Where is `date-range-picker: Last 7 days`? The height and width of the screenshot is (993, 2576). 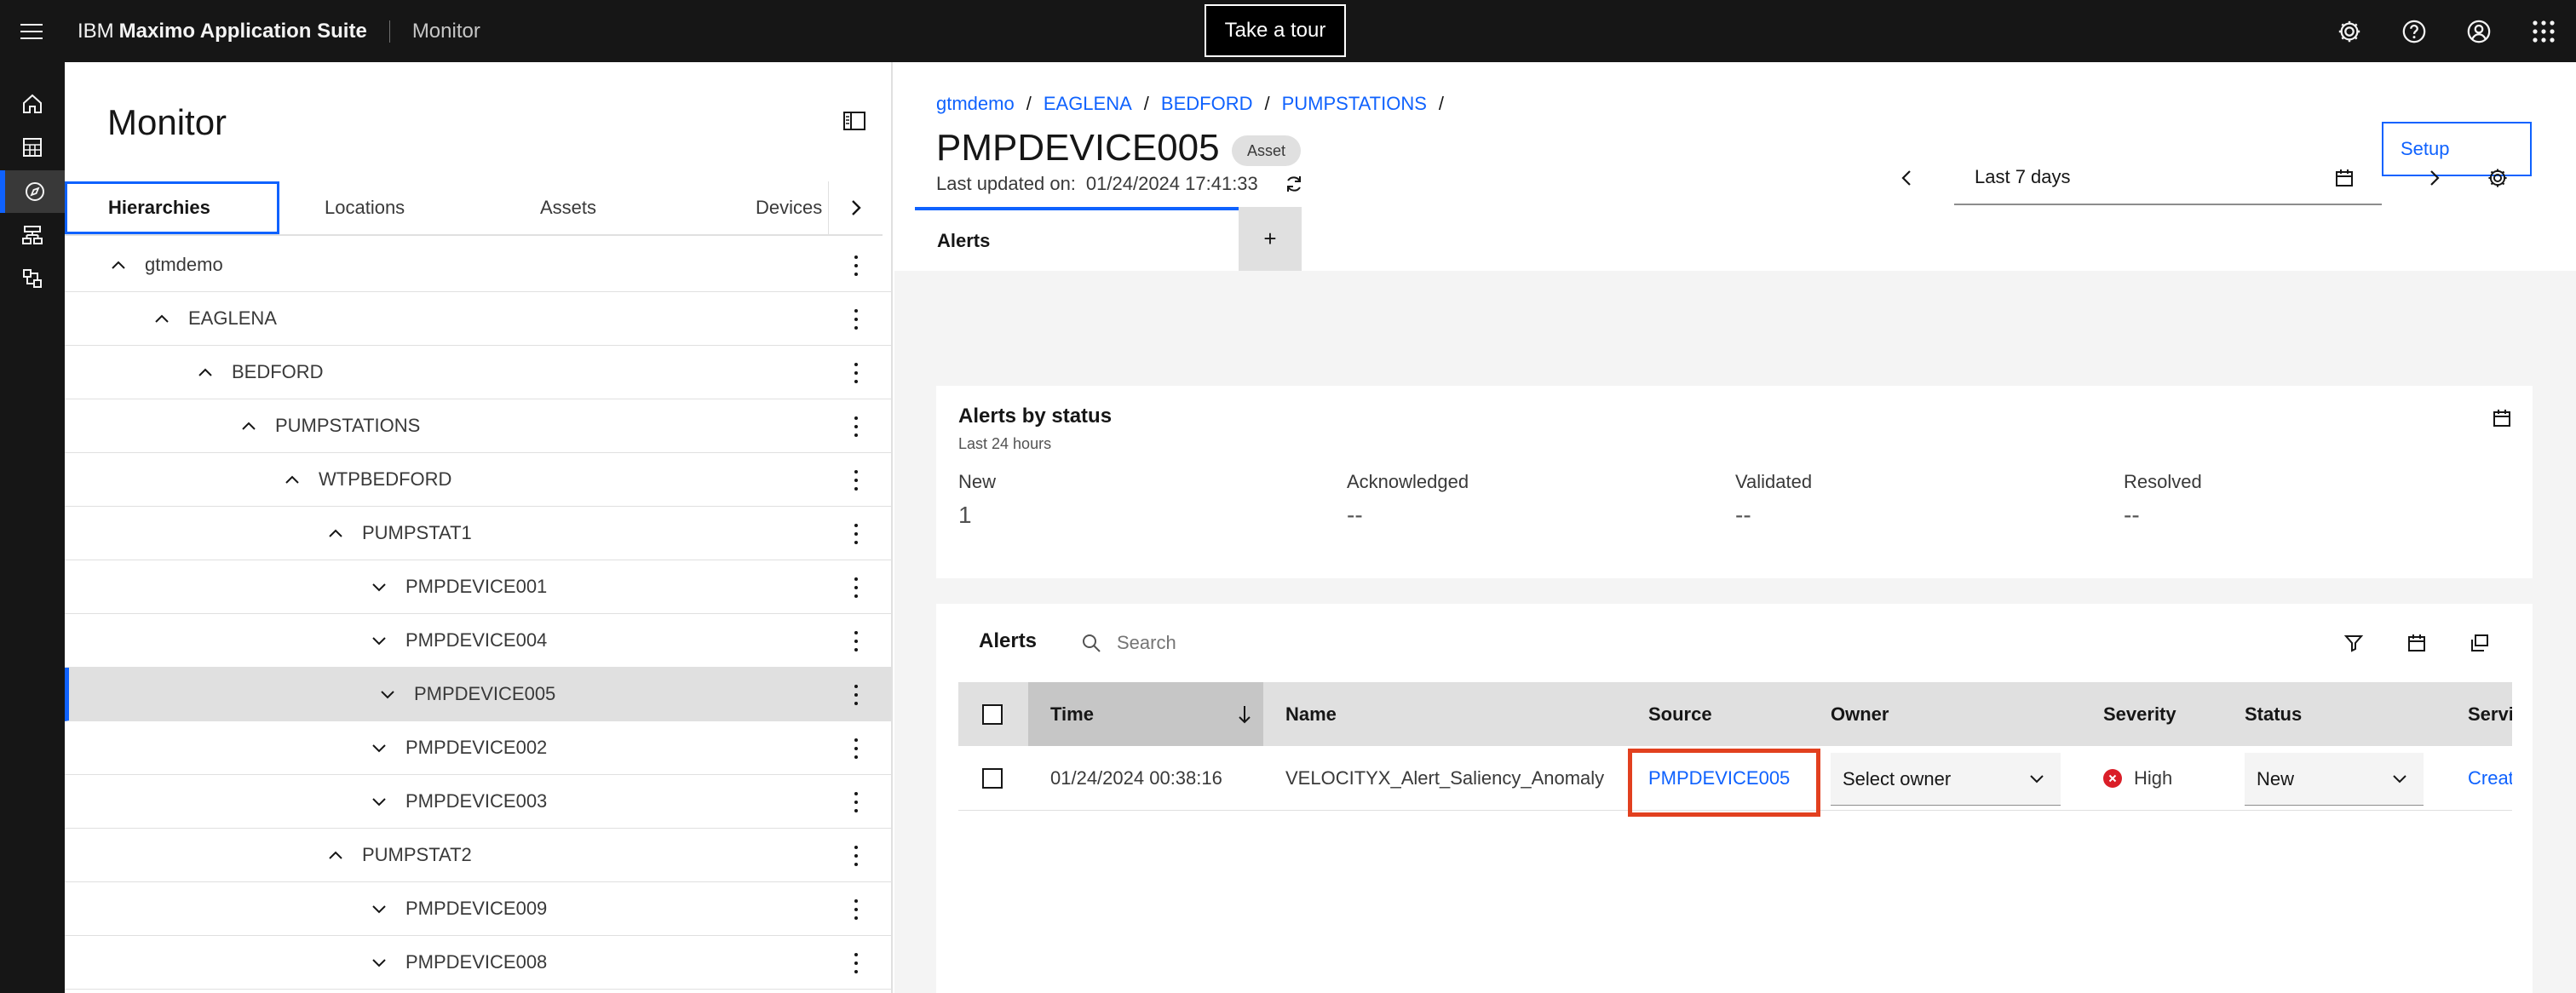 date-range-picker: Last 7 days is located at coordinates (2168, 178).